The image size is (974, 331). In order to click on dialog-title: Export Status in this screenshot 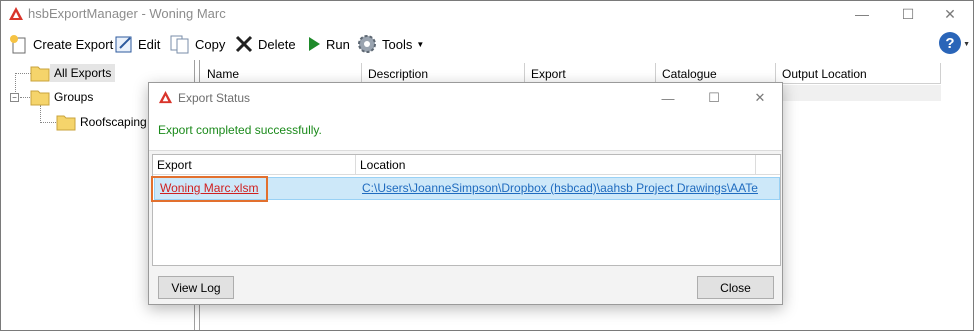, I will do `click(214, 98)`.